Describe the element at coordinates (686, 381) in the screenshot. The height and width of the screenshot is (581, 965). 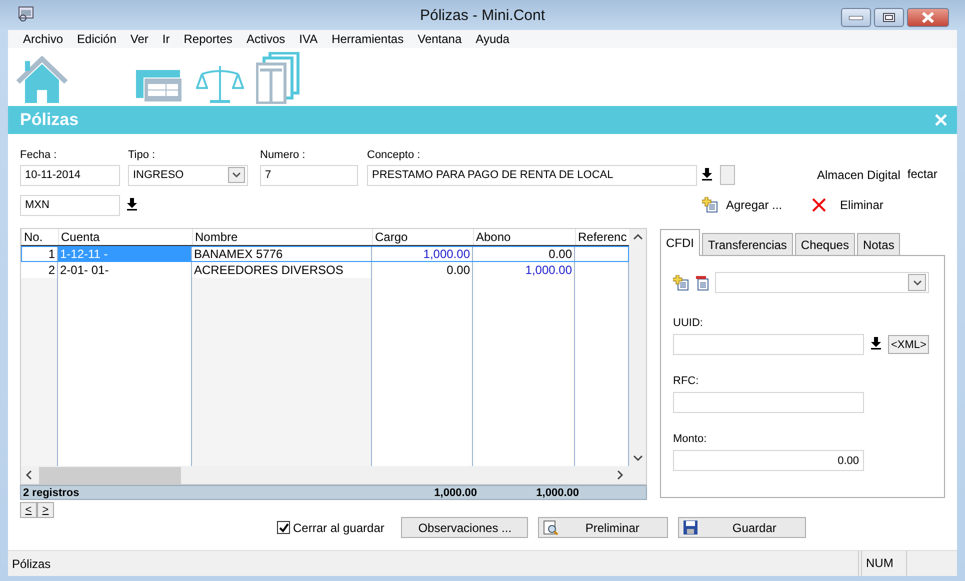
I see `field-label: RFC:` at that location.